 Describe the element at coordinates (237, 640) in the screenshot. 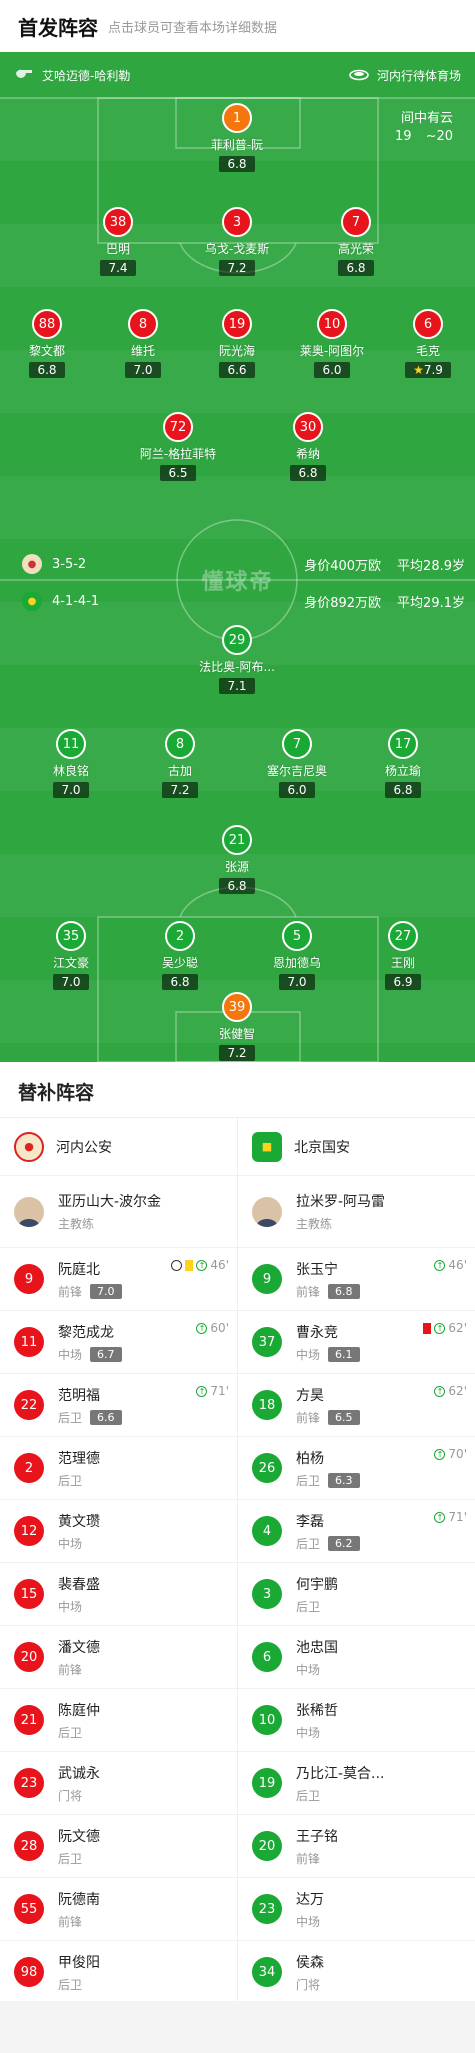

I see `player-number: 29` at that location.